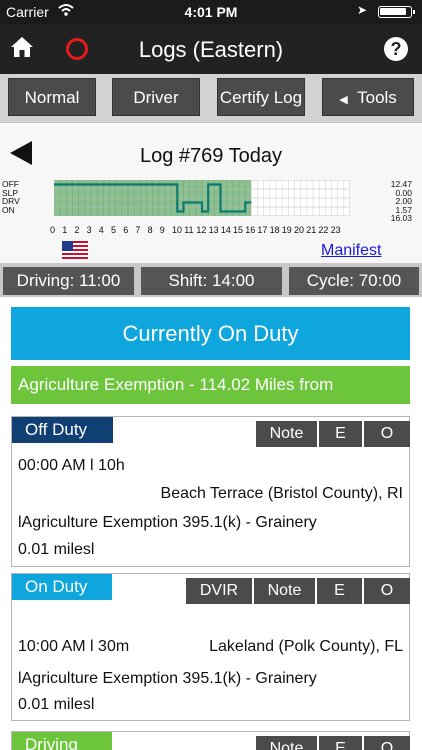  I want to click on hour-label: 2, so click(77, 230).